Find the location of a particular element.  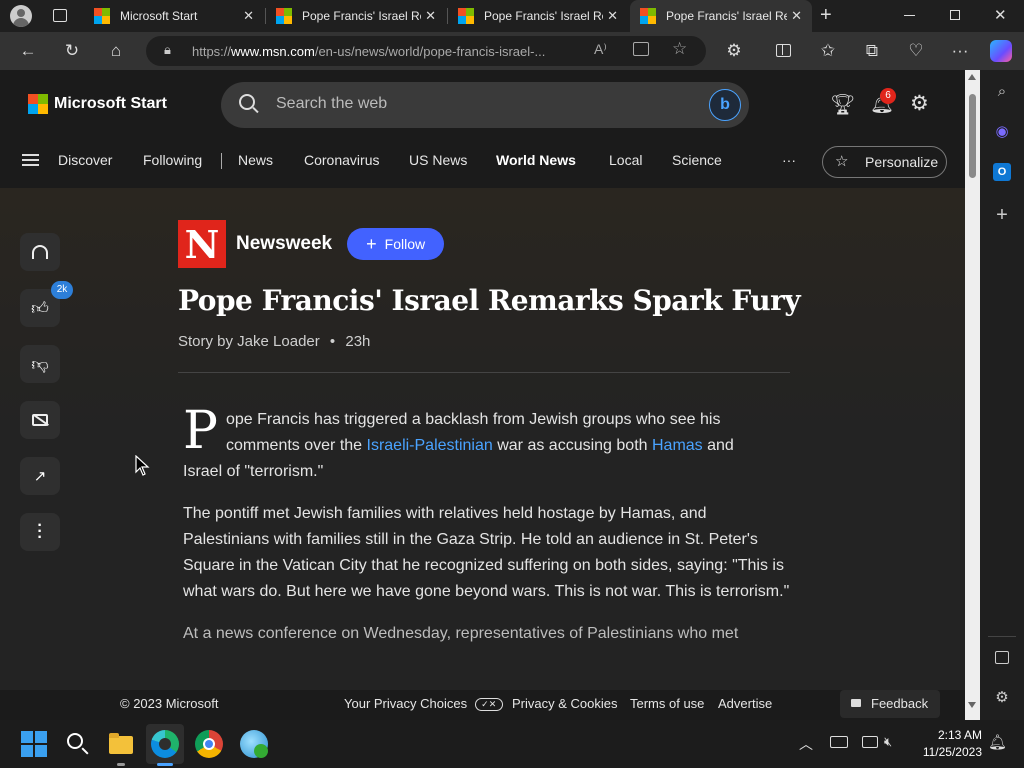

back-arrow-icon: ← is located at coordinates (28, 51).